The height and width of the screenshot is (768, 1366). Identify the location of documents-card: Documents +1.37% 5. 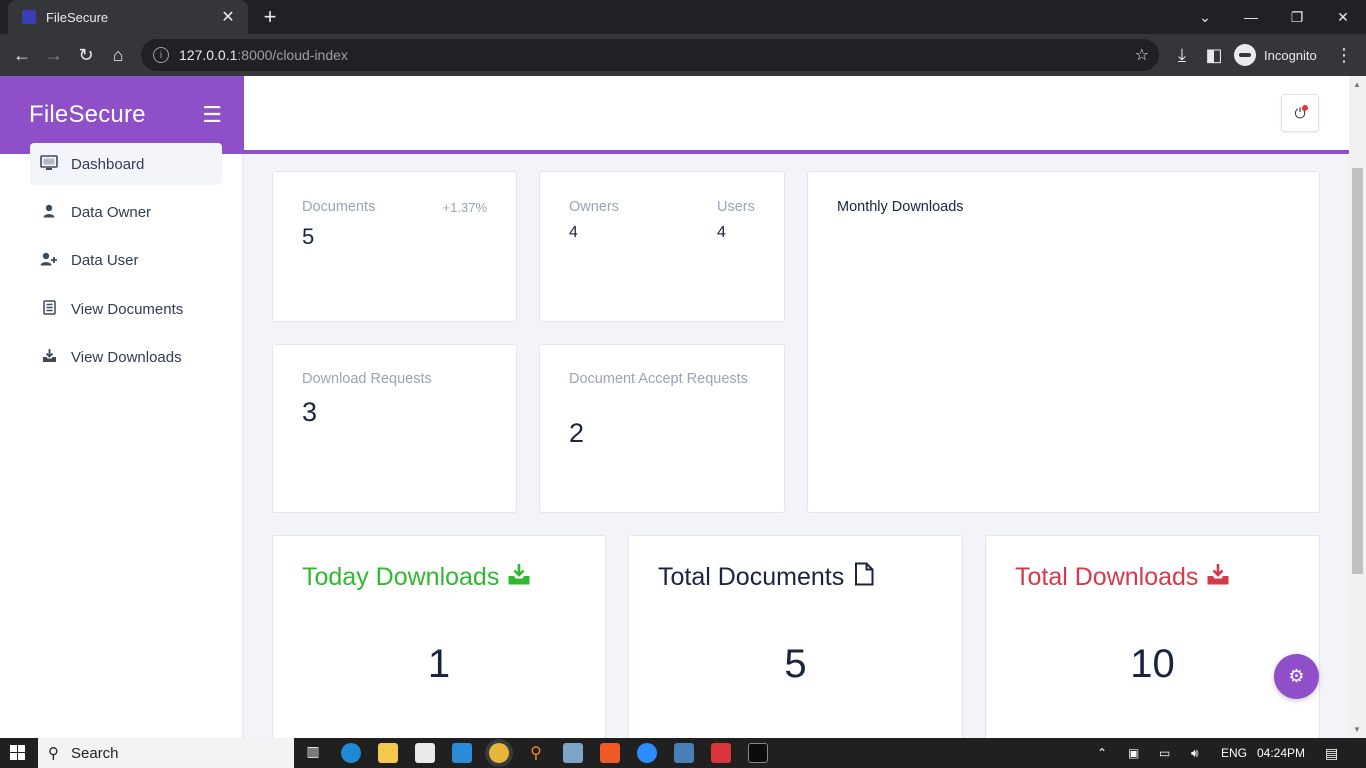
(394, 246).